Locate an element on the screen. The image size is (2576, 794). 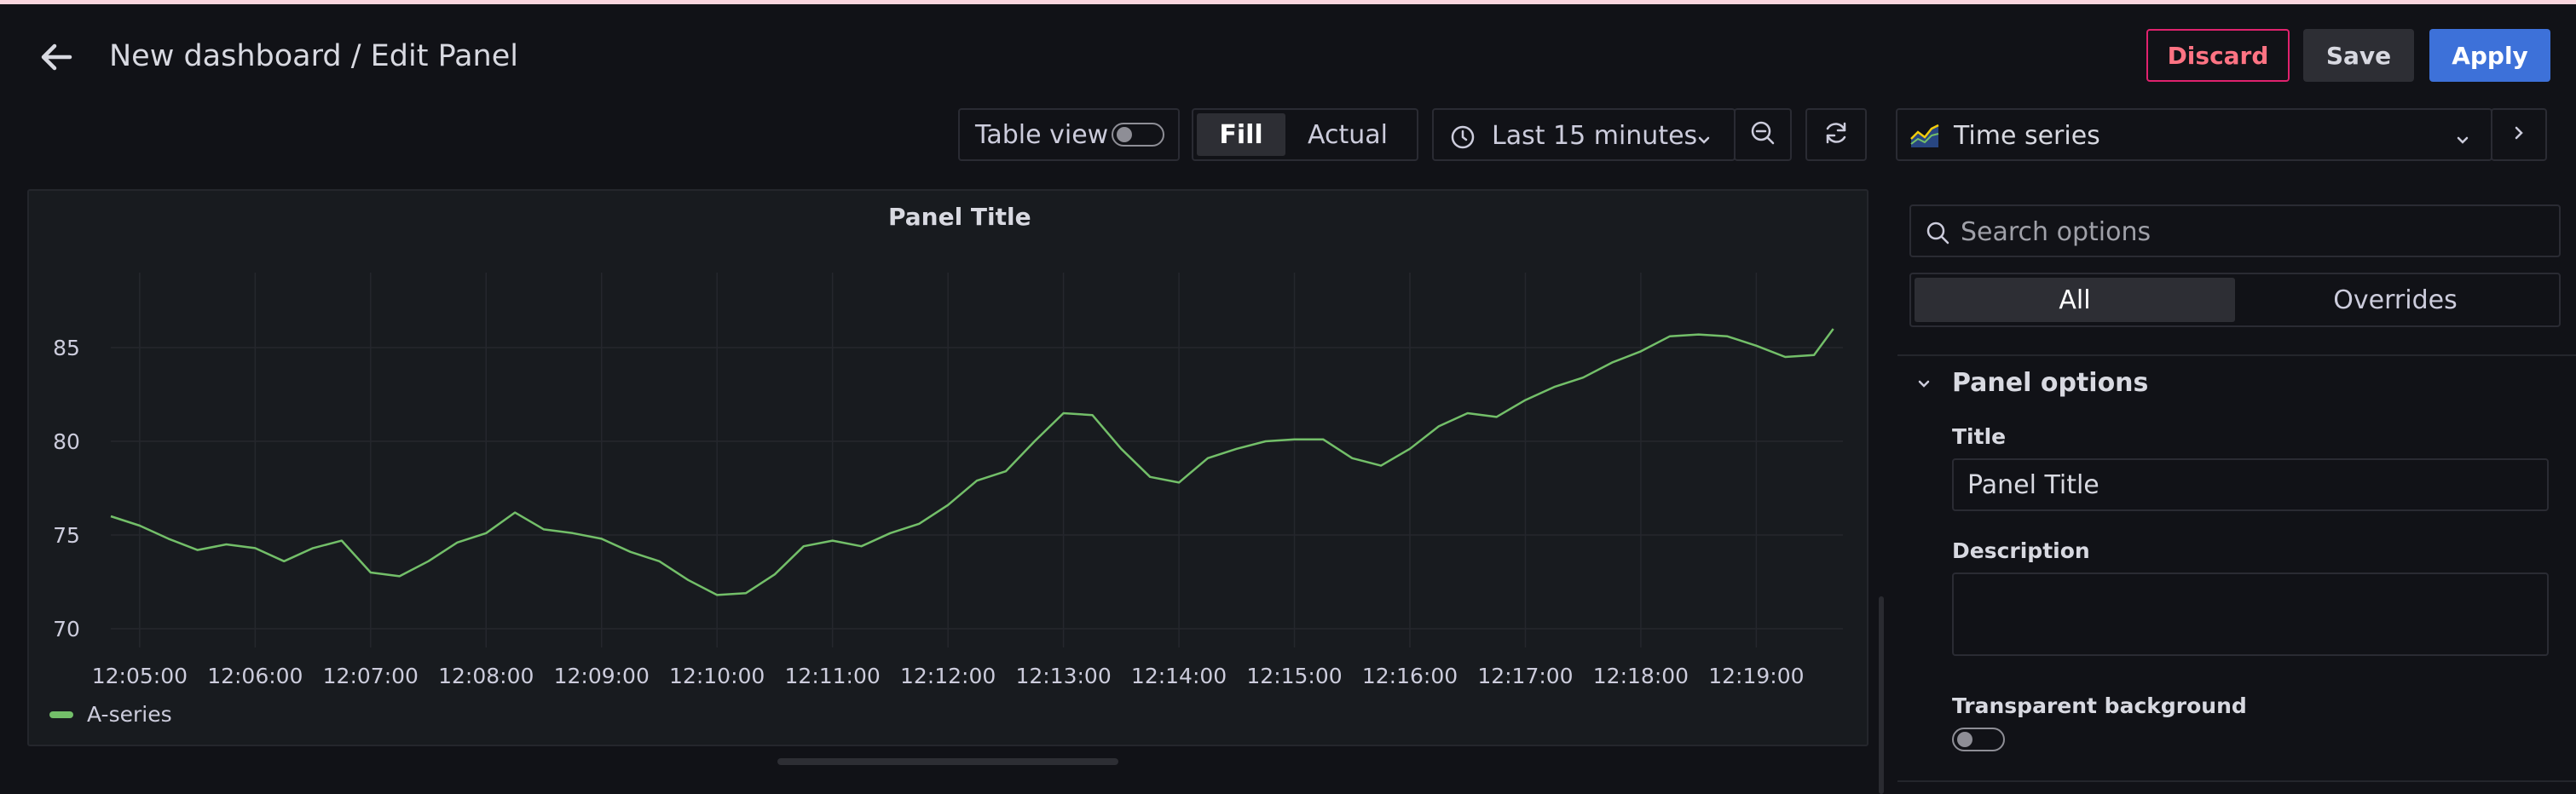
actual-option: Actual is located at coordinates (1347, 134).